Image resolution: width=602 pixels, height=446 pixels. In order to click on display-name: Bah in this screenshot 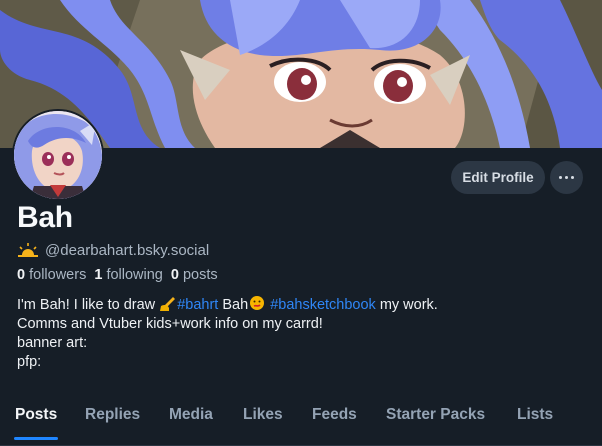, I will do `click(45, 217)`.